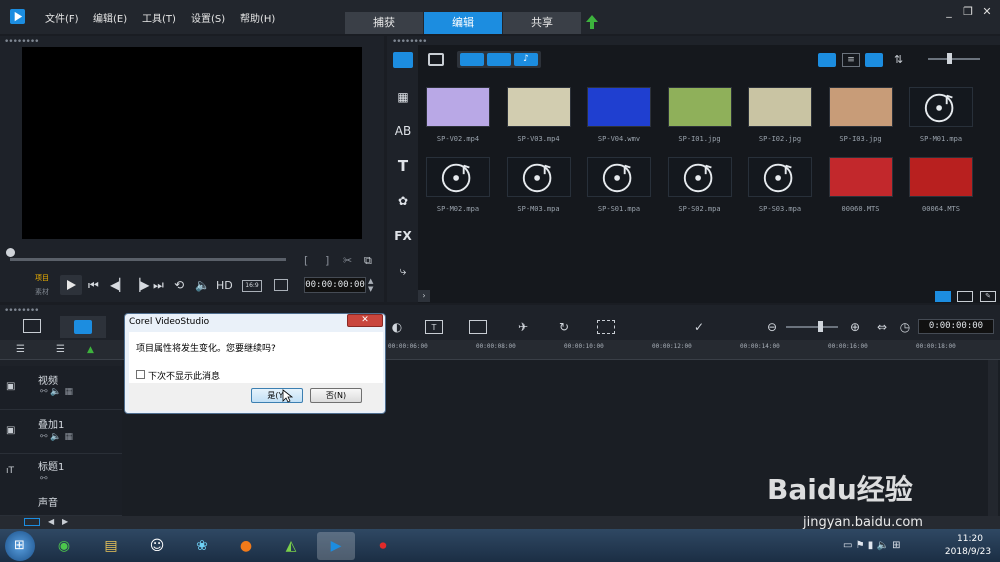  What do you see at coordinates (499, 59) in the screenshot?
I see `show-photo-icon` at bounding box center [499, 59].